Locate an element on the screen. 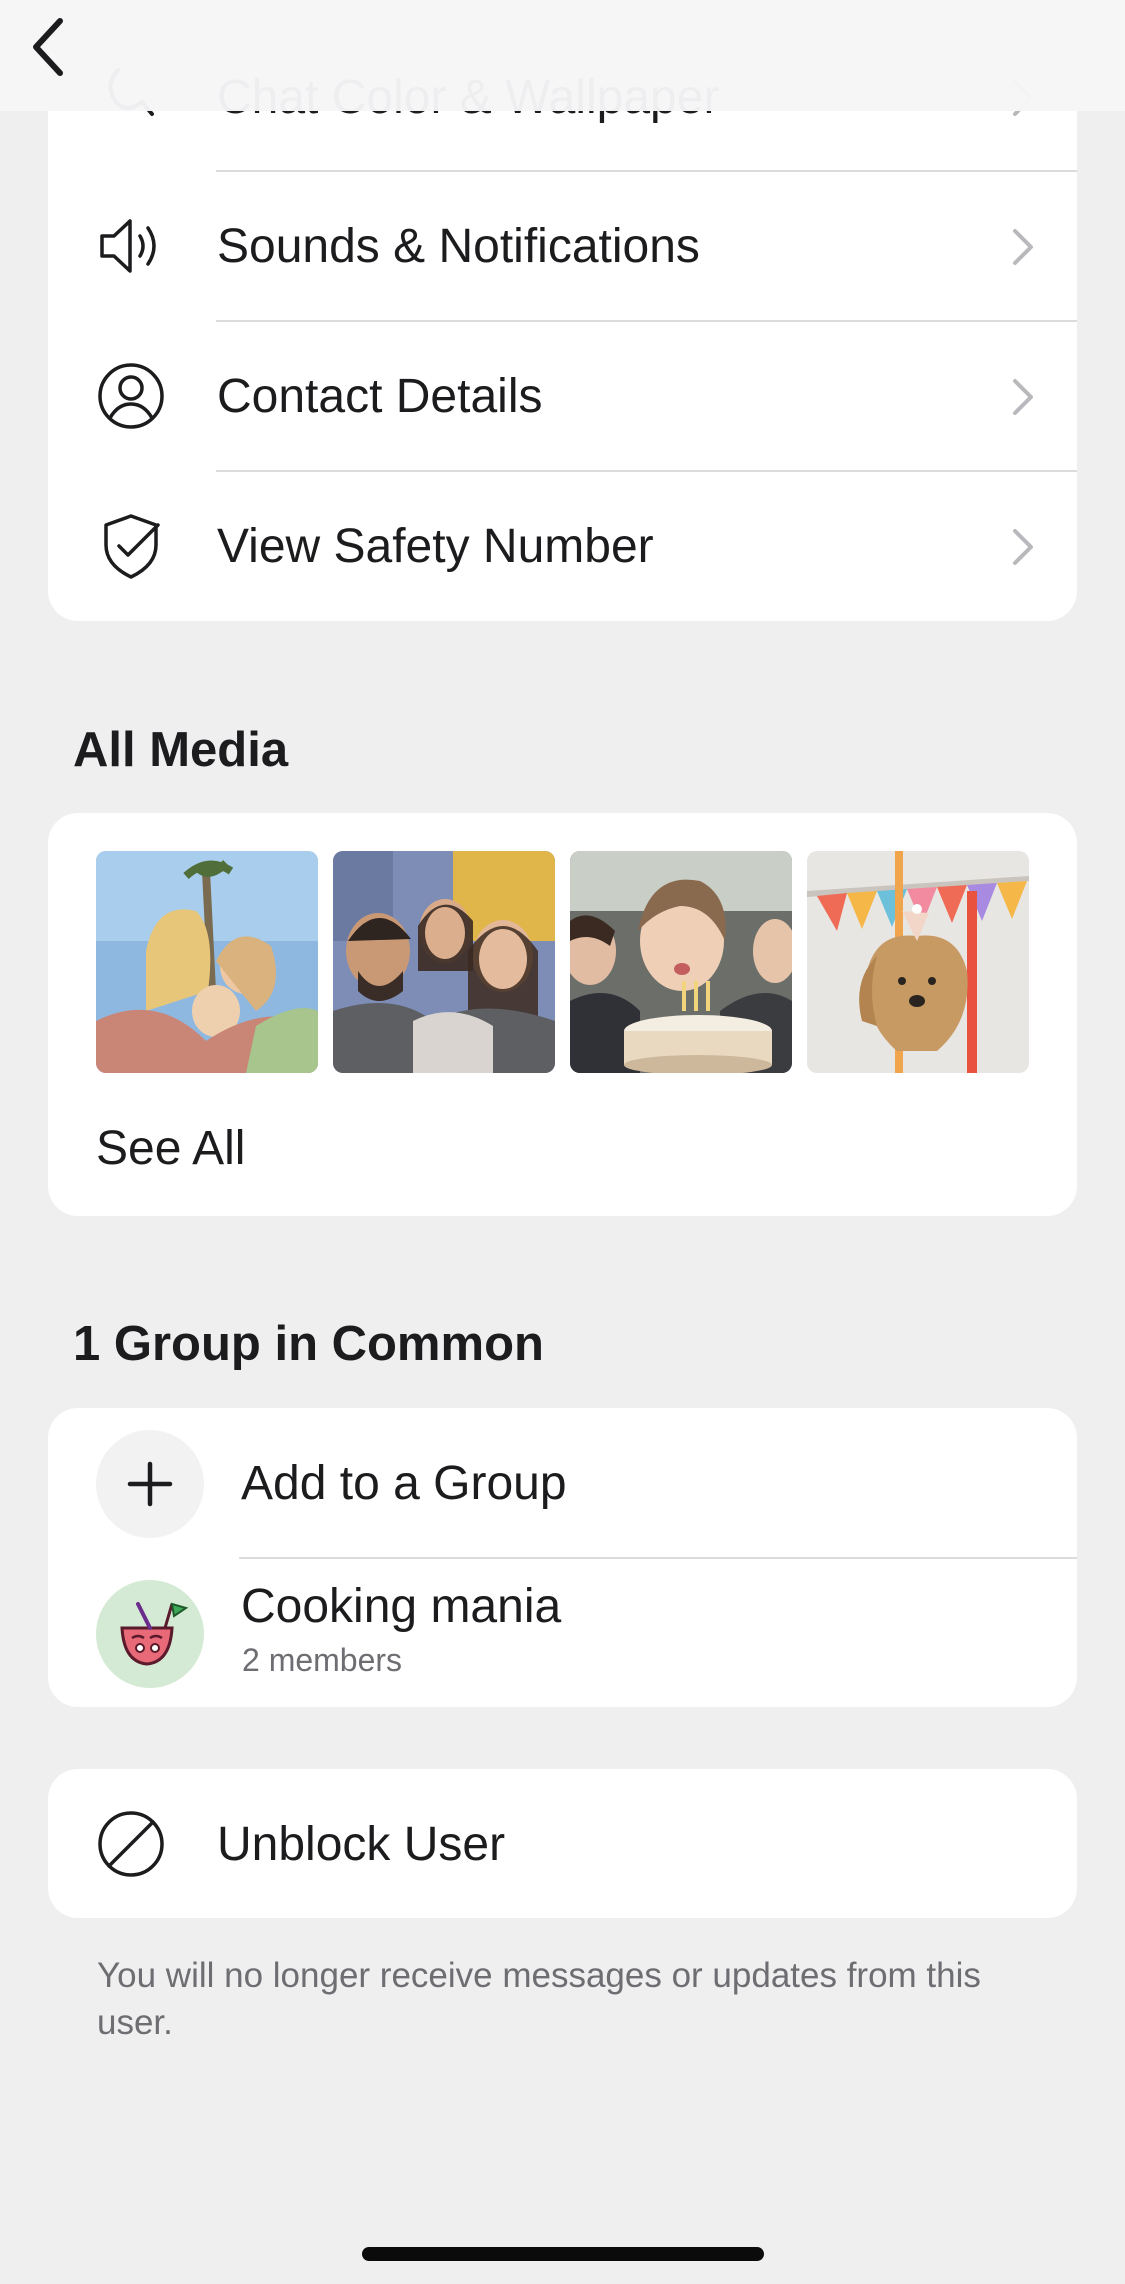 The width and height of the screenshot is (1125, 2284). group-list-item: Cooking mania 2 members is located at coordinates (562, 1632).